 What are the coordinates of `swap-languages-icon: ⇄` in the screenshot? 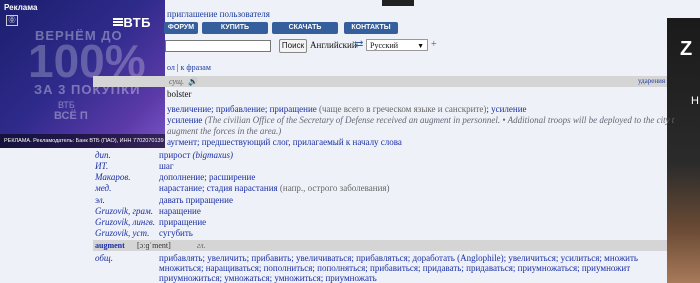 It's located at (359, 44).